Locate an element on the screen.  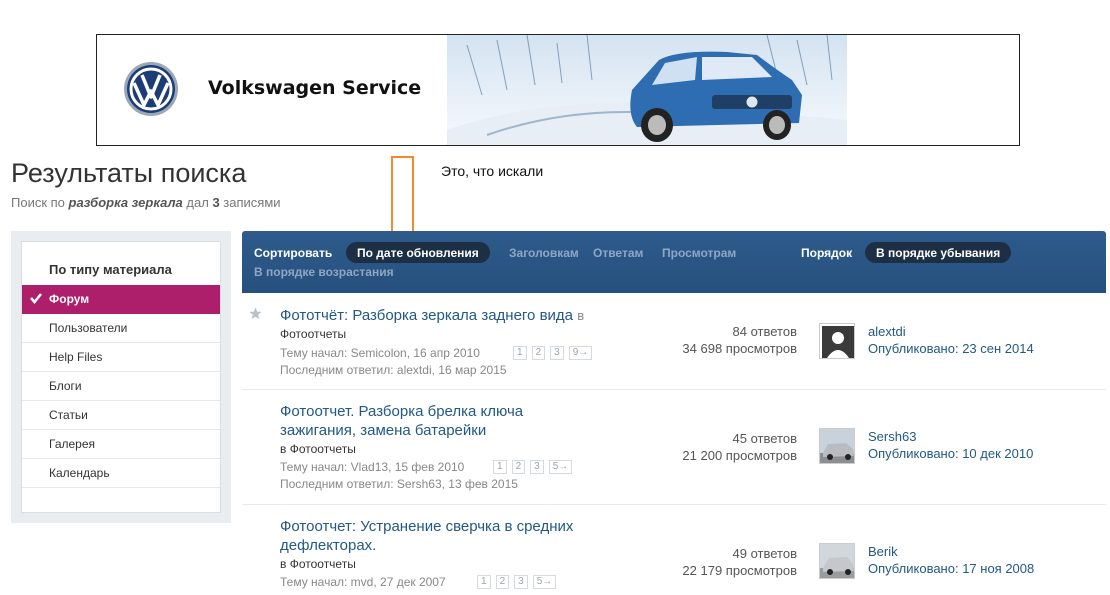
author-link: Sersh63 is located at coordinates (892, 436).